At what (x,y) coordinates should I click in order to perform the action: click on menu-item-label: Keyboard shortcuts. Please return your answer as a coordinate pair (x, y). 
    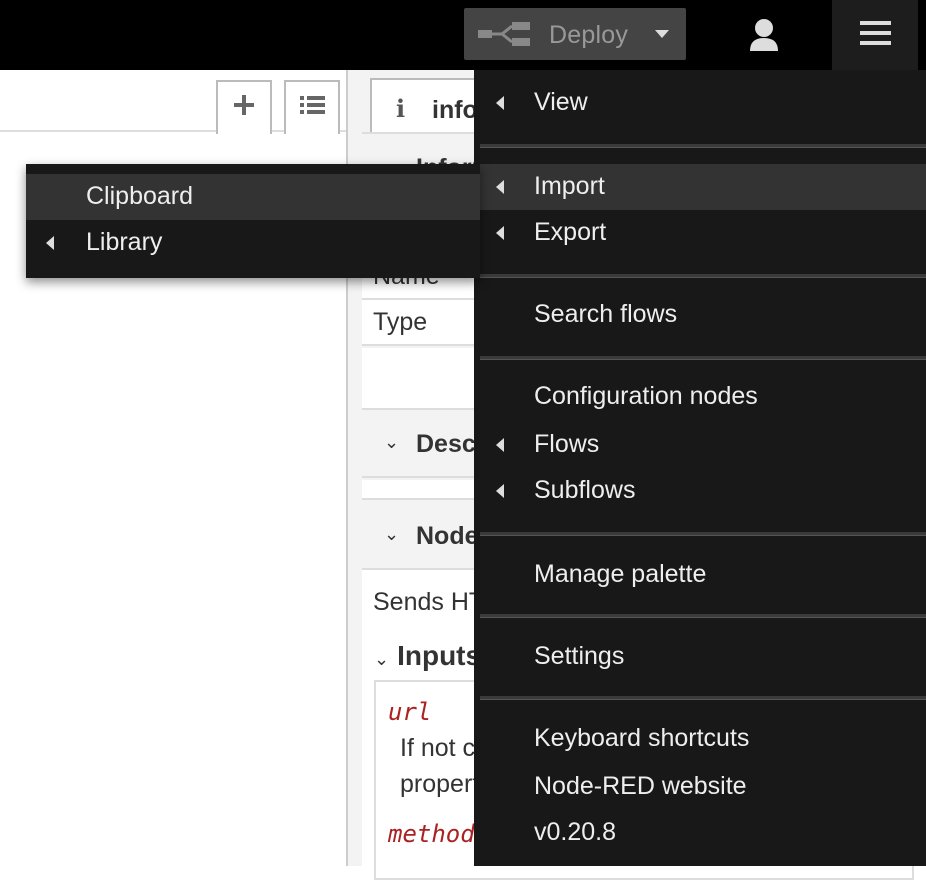
    Looking at the image, I should click on (642, 738).